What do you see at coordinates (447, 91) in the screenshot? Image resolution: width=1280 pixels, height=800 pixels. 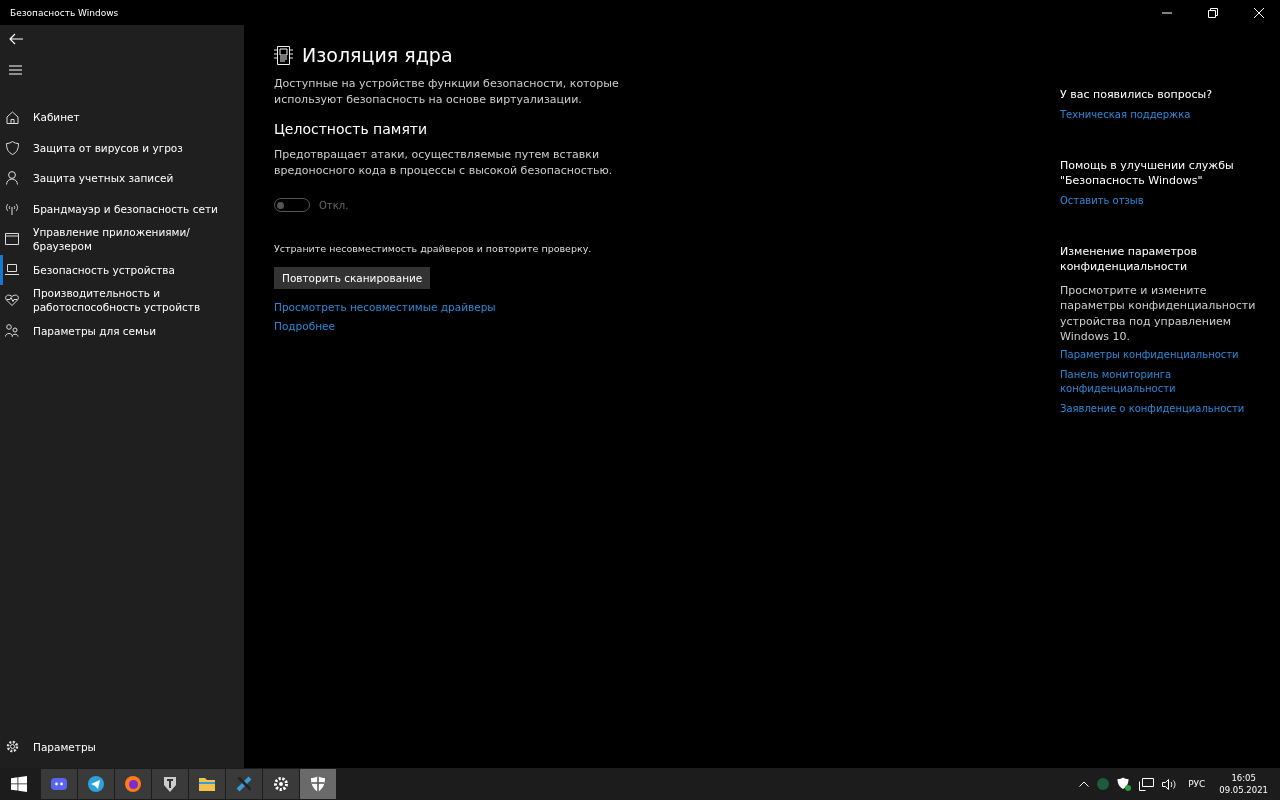 I see `page-description: Доступные на устройстве функции безопасности, которые используют безопасность на основе виртуализации.` at bounding box center [447, 91].